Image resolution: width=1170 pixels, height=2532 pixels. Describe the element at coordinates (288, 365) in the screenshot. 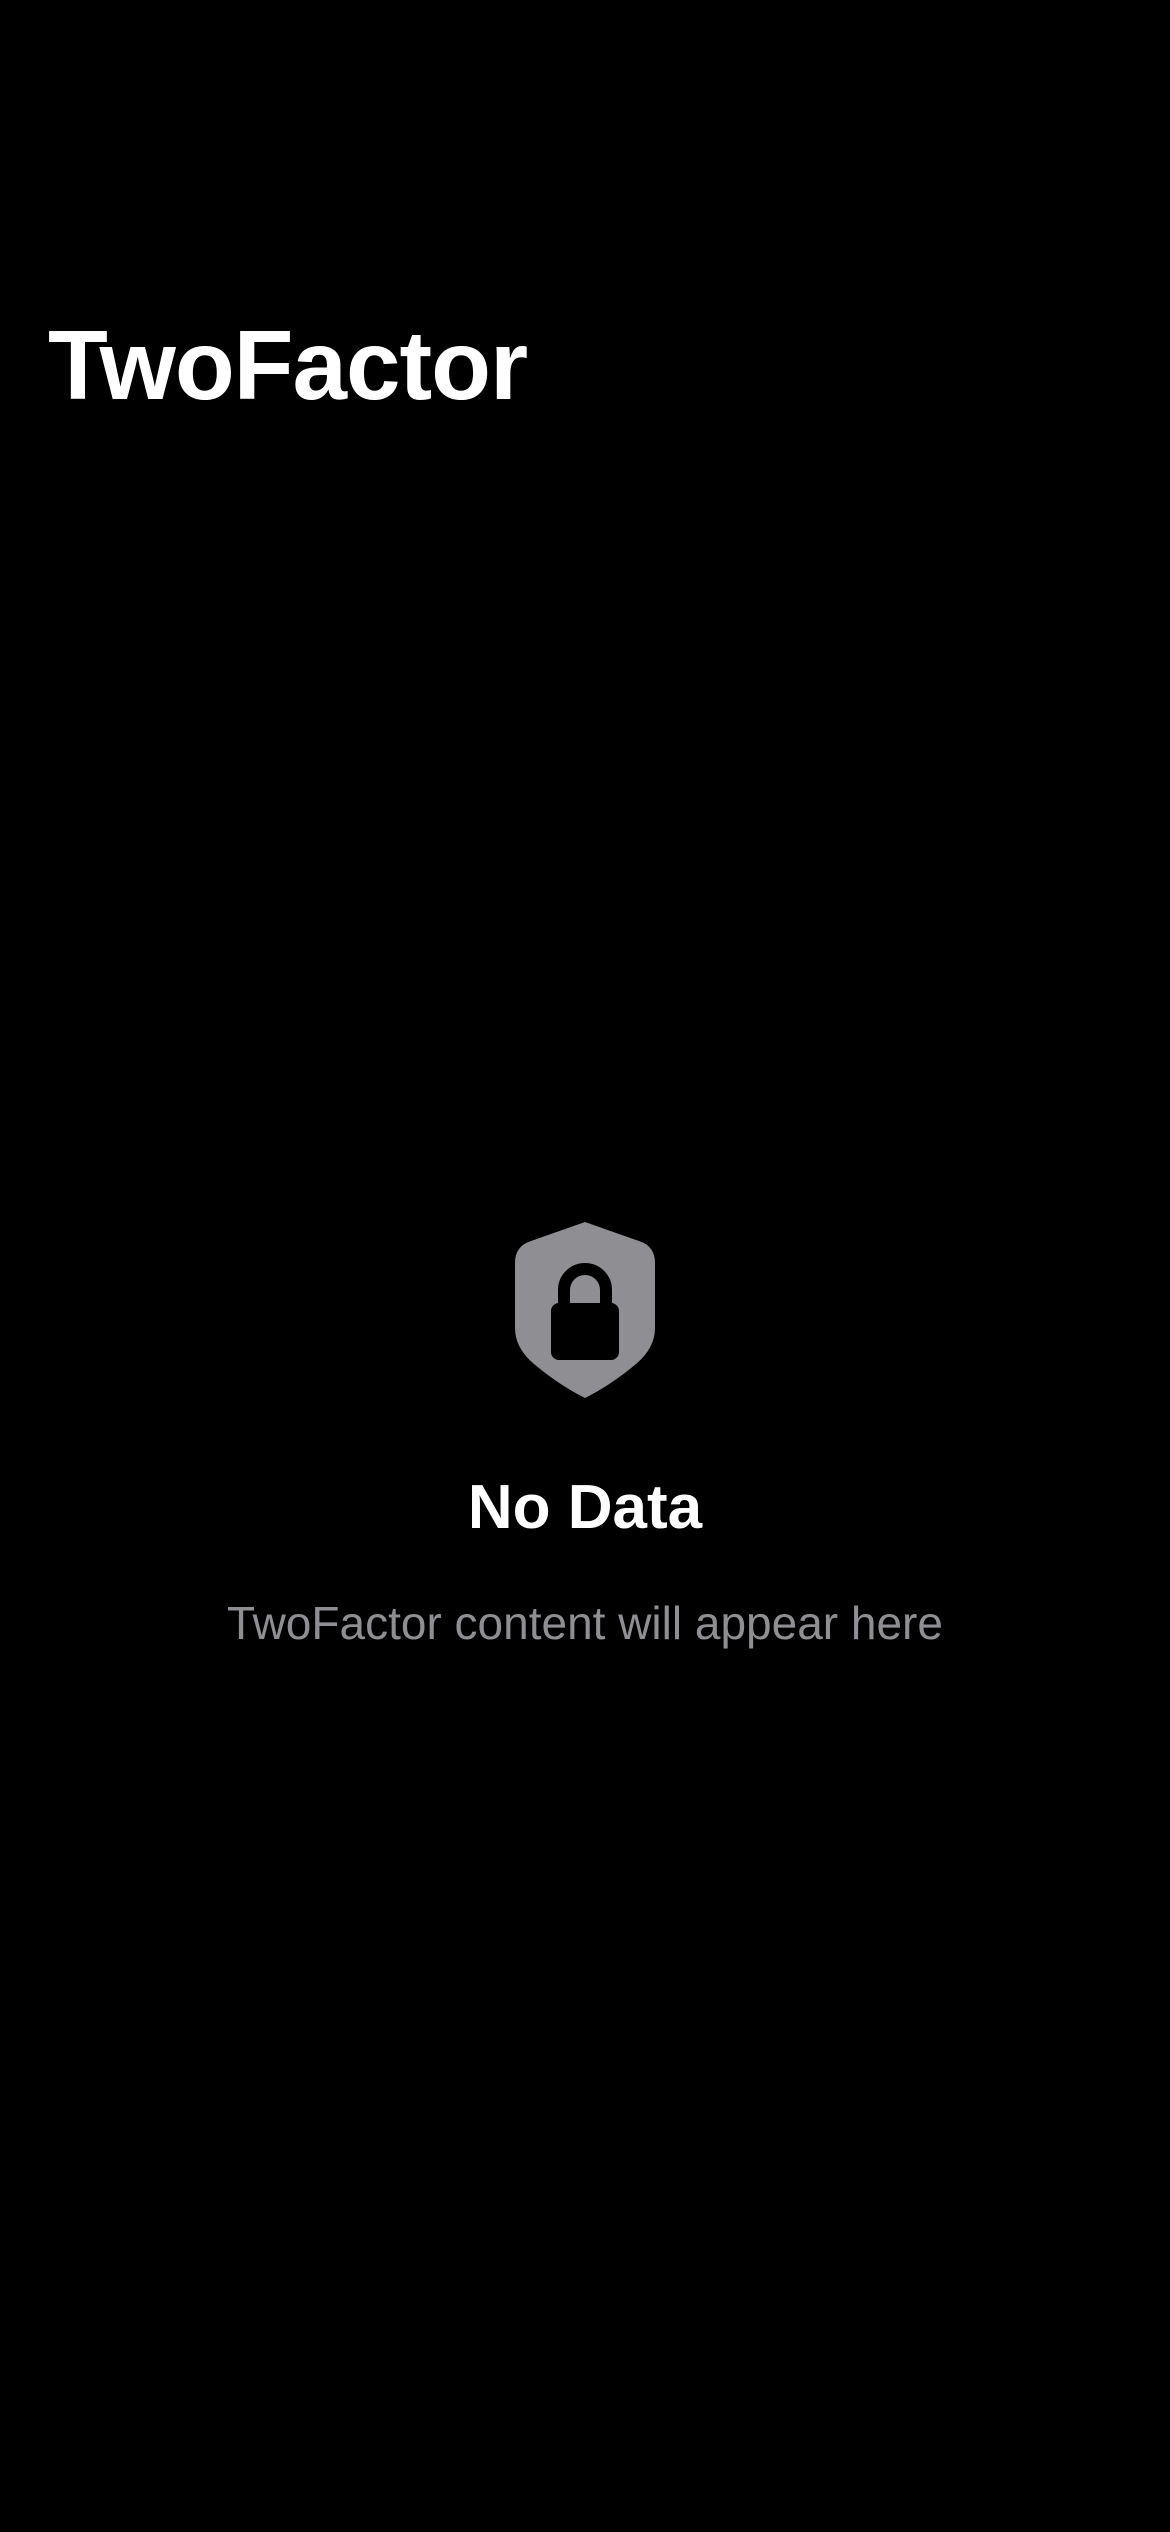

I see `page-title: TwoFactor` at that location.